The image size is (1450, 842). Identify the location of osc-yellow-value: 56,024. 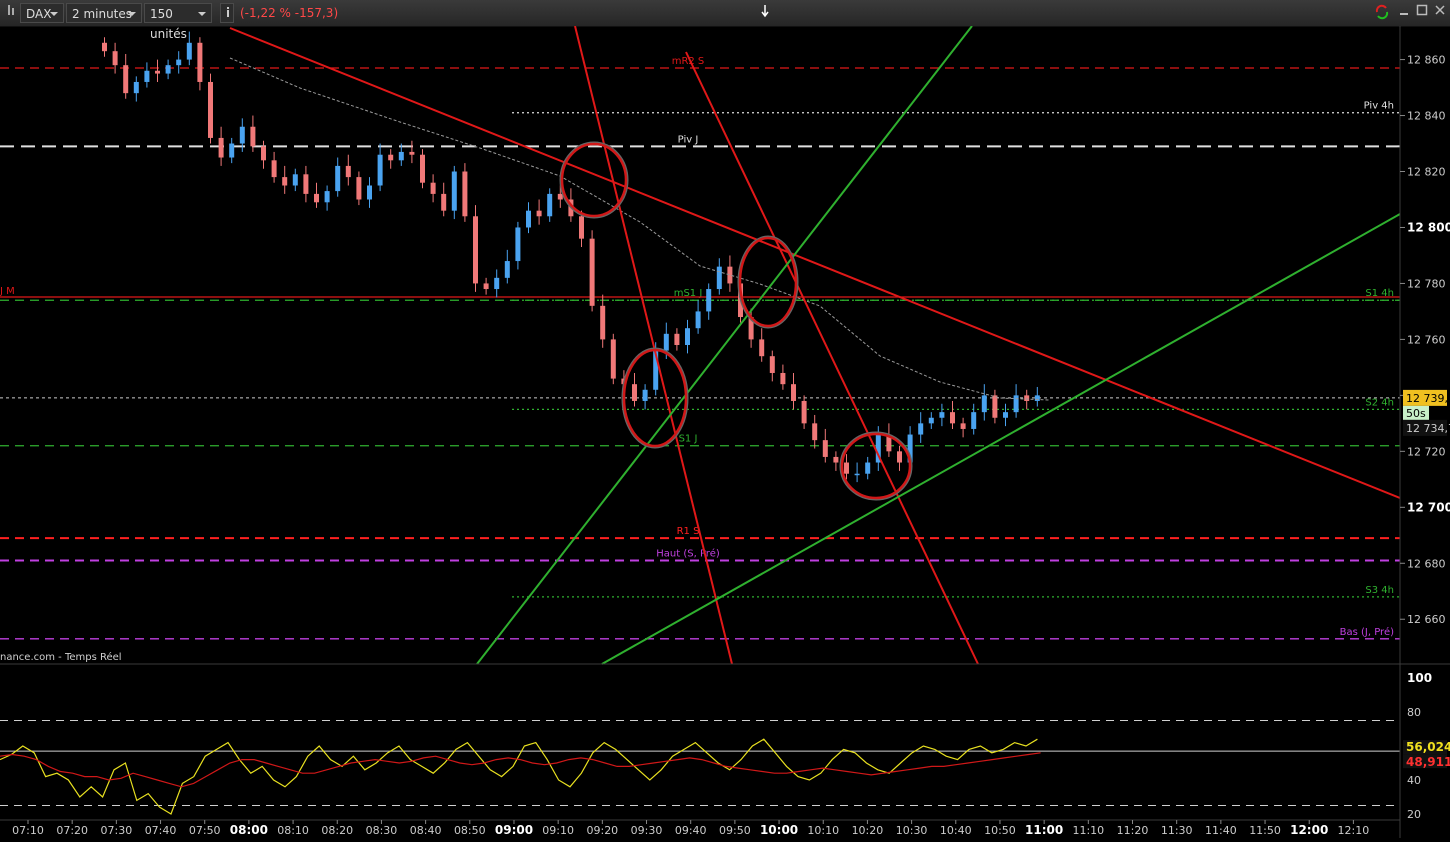
(1428, 747).